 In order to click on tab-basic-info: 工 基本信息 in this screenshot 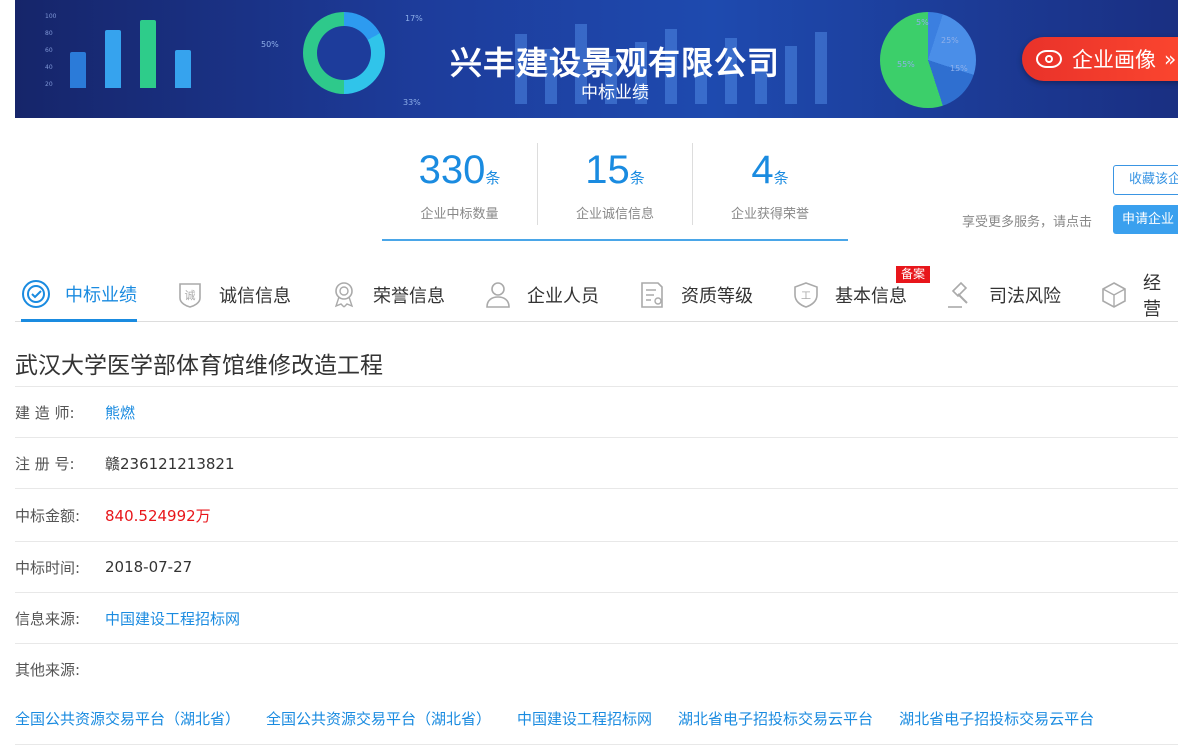, I will do `click(849, 295)`.